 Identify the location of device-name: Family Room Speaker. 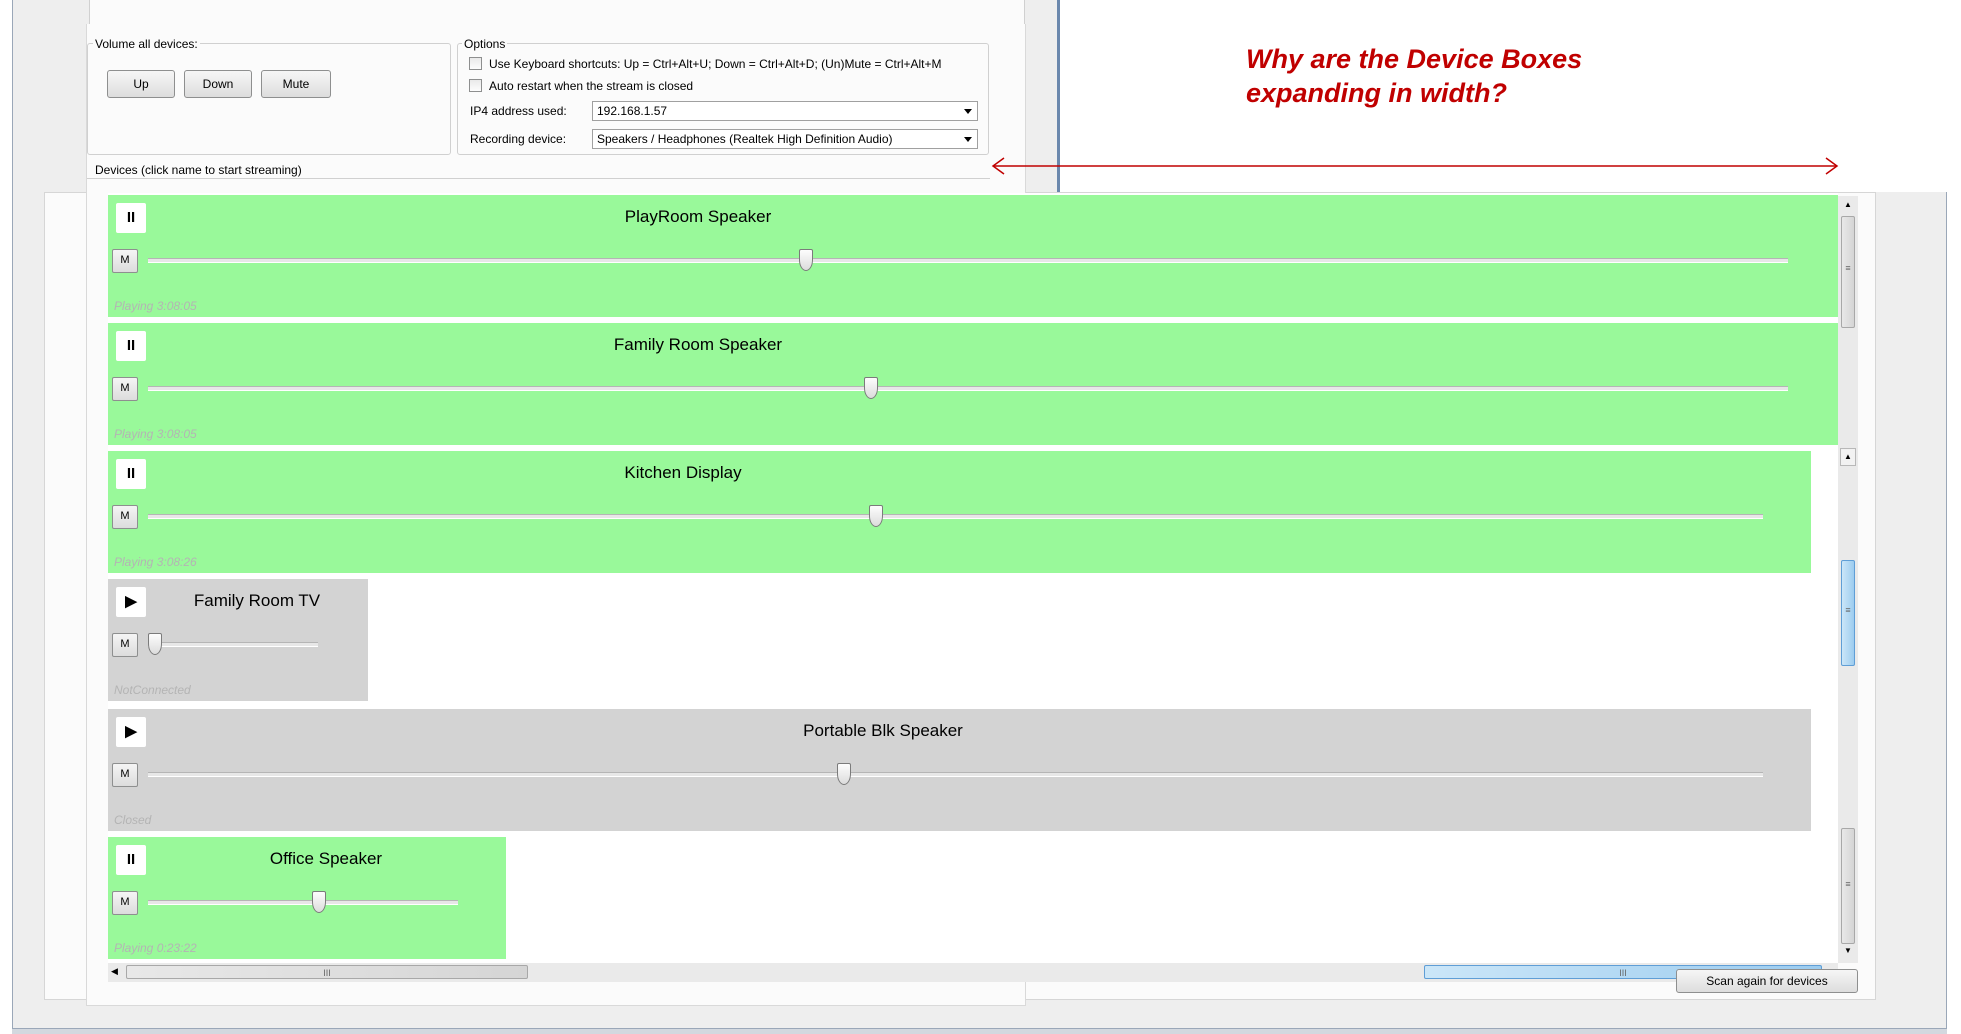
(698, 345).